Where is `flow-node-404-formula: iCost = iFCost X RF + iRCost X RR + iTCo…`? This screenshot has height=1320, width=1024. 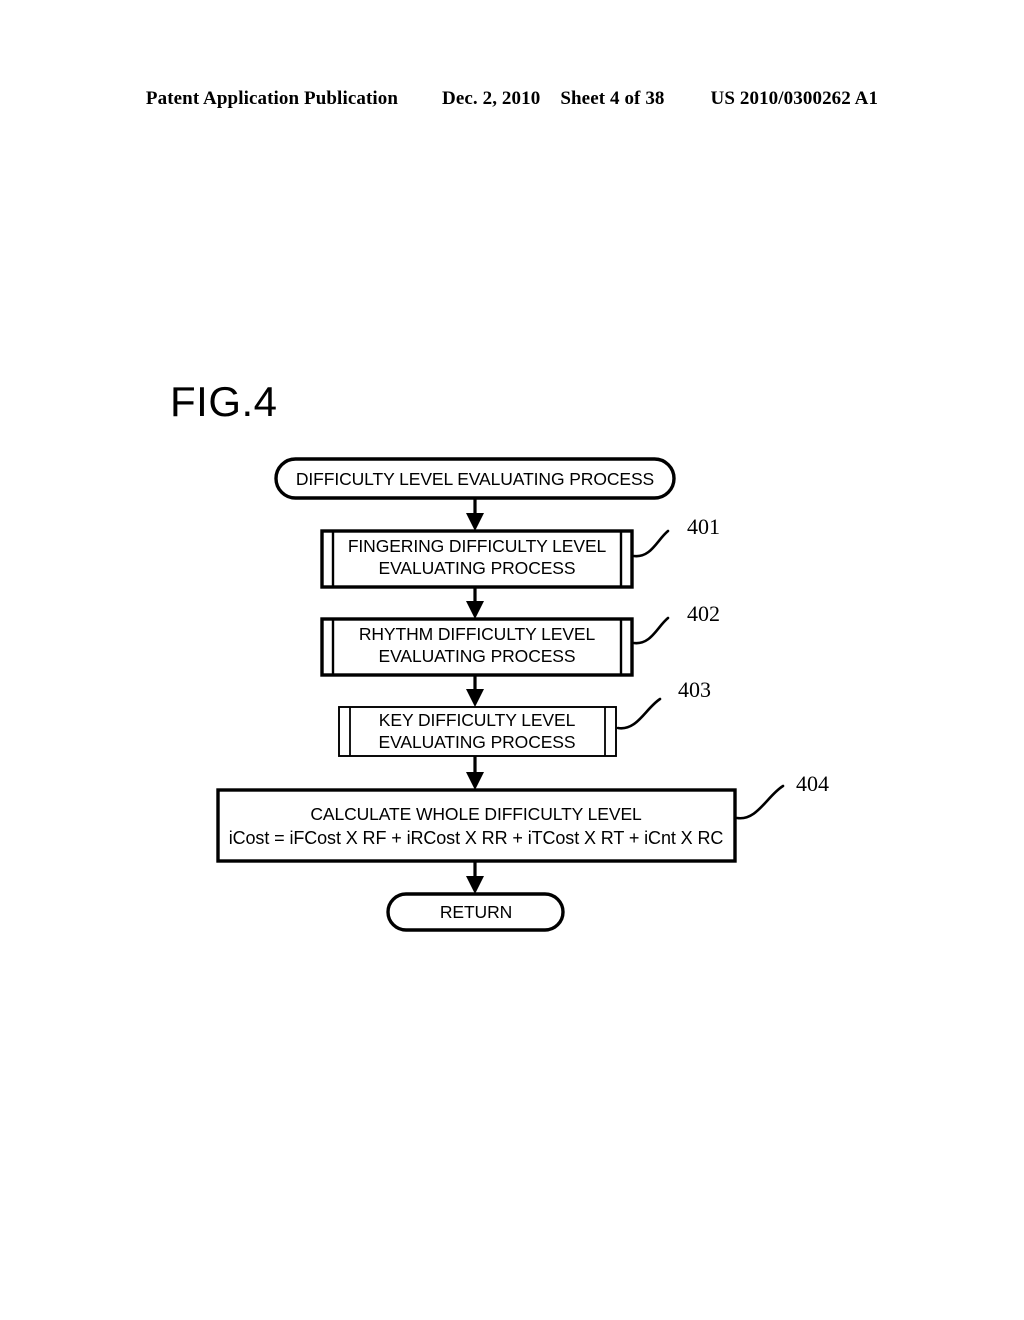 flow-node-404-formula: iCost = iFCost X RF + iRCost X RR + iTCo… is located at coordinates (476, 838).